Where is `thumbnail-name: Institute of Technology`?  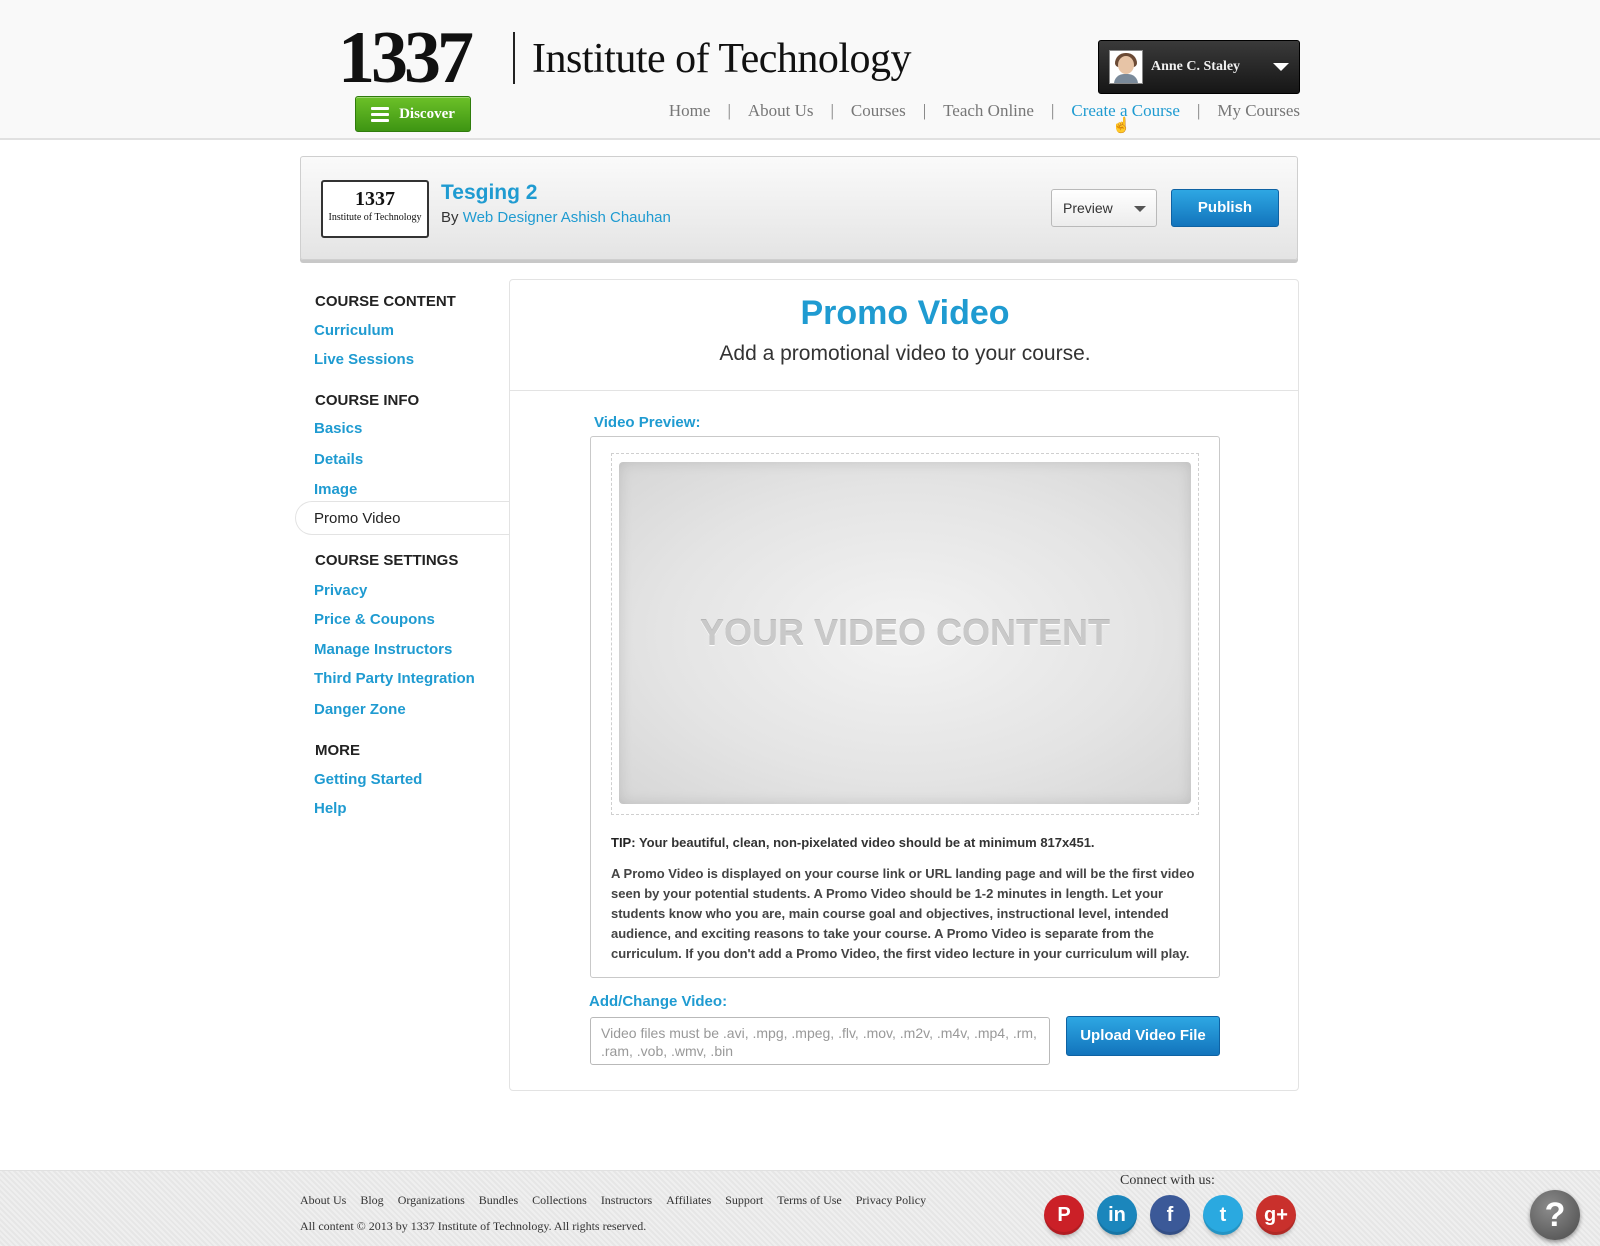 thumbnail-name: Institute of Technology is located at coordinates (375, 217).